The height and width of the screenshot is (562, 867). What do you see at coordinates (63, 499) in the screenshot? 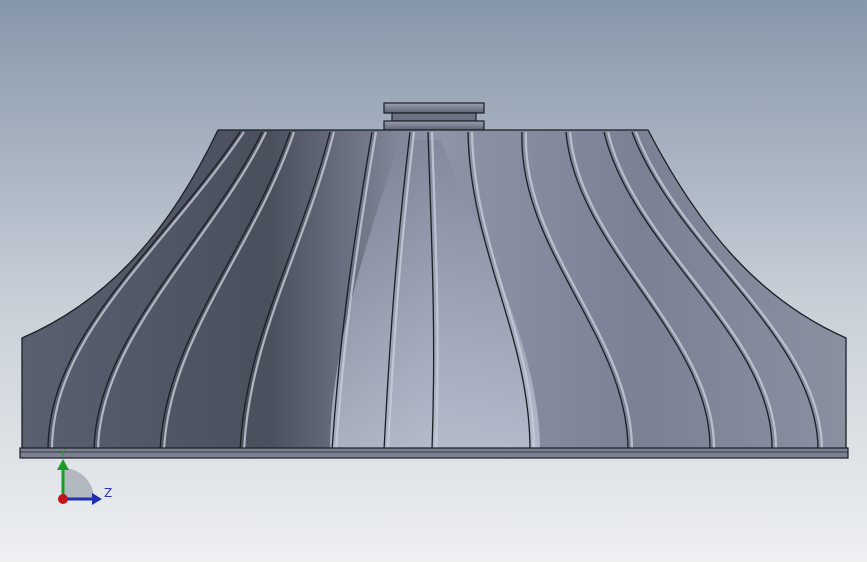
I see `triad-origin-x-icon` at bounding box center [63, 499].